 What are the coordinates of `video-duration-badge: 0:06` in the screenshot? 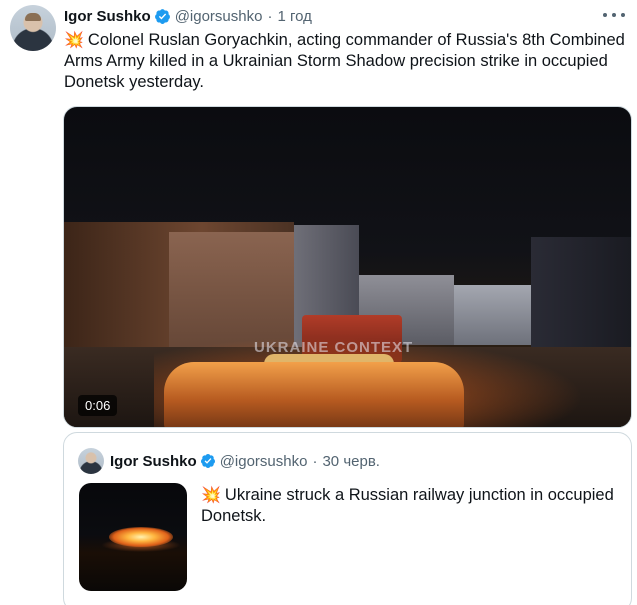 It's located at (98, 405).